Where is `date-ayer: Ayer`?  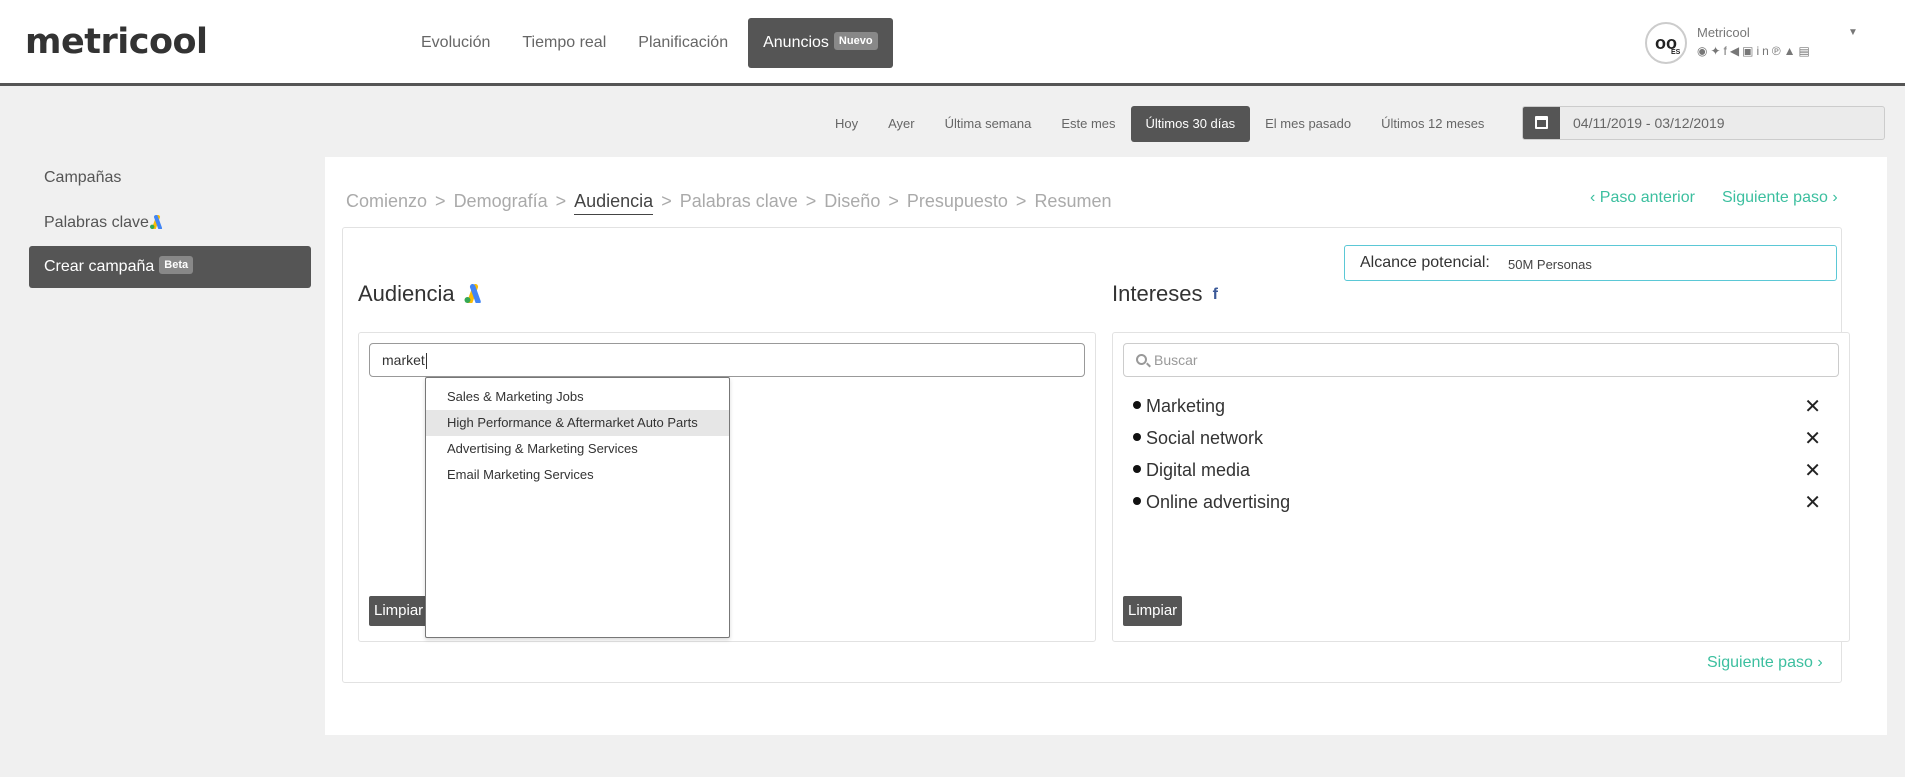 date-ayer: Ayer is located at coordinates (901, 124).